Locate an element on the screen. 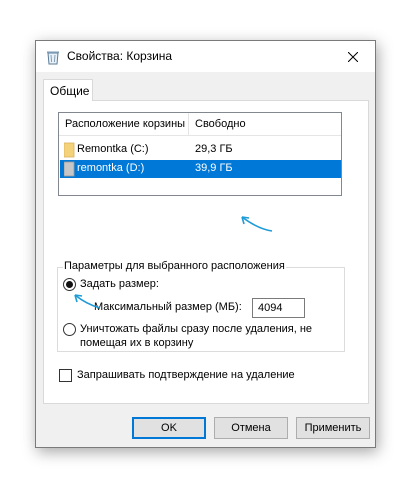 This screenshot has width=408, height=488. delete-immediately-label-line2: помещая их в корзину is located at coordinates (136, 343).